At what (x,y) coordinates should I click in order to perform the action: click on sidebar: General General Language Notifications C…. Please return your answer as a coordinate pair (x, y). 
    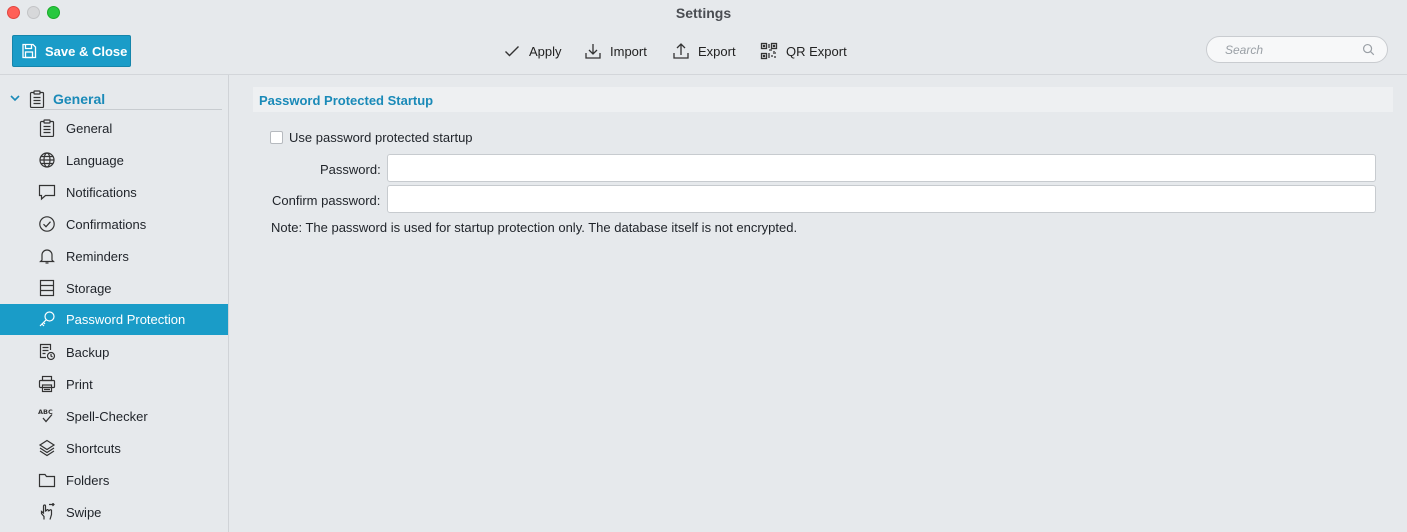
    Looking at the image, I should click on (114, 303).